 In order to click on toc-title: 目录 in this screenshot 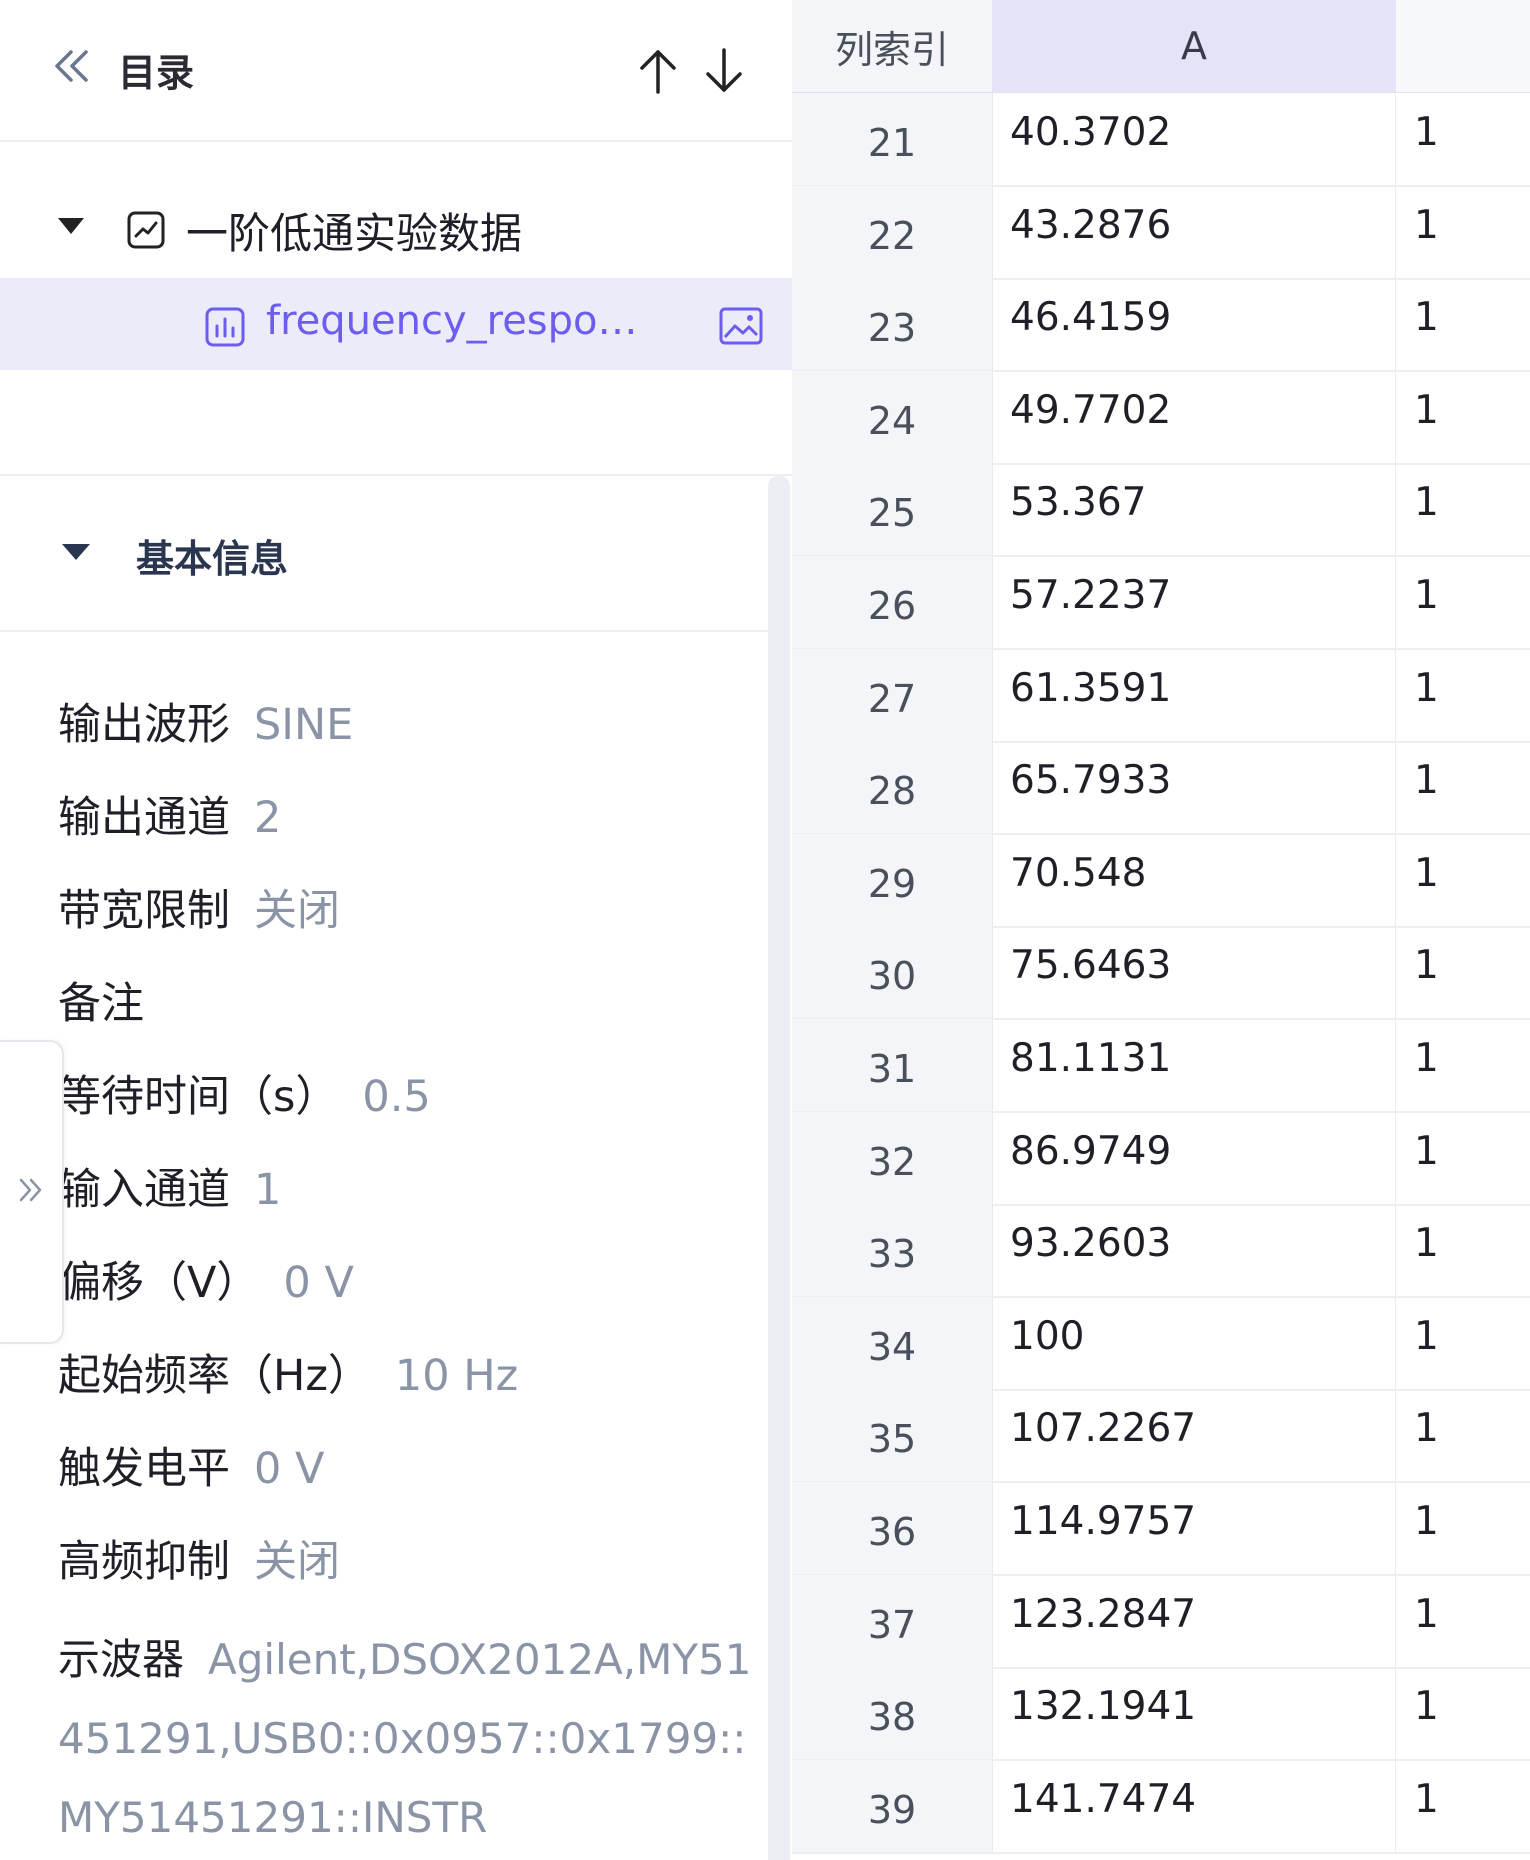, I will do `click(156, 73)`.